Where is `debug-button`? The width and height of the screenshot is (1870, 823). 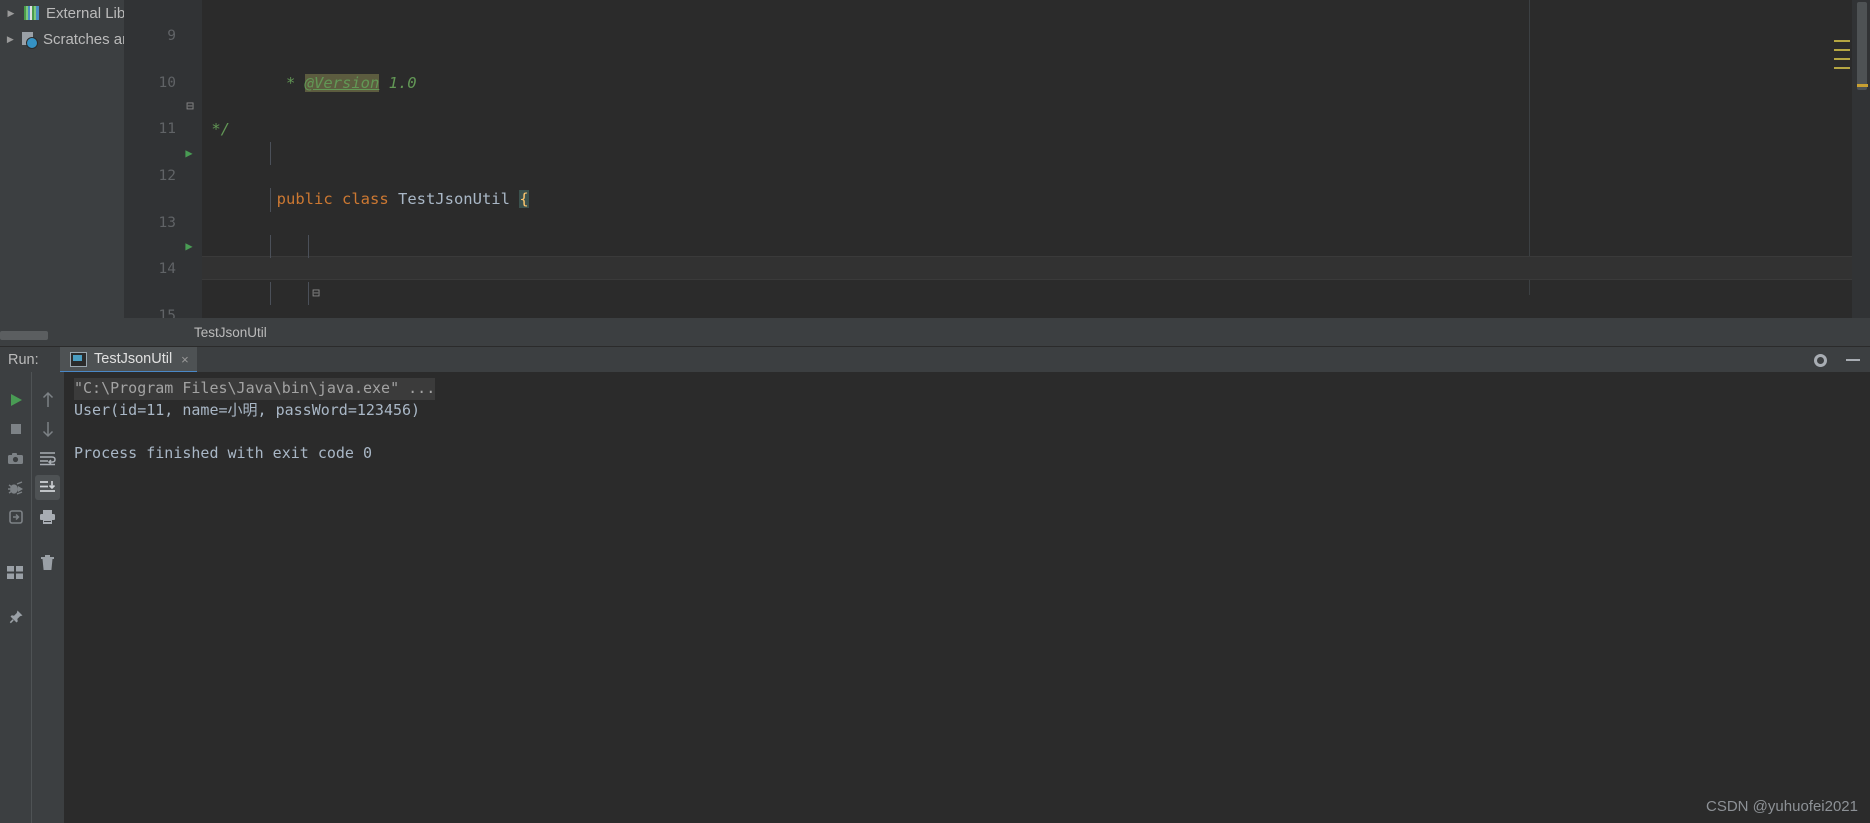 debug-button is located at coordinates (15, 487).